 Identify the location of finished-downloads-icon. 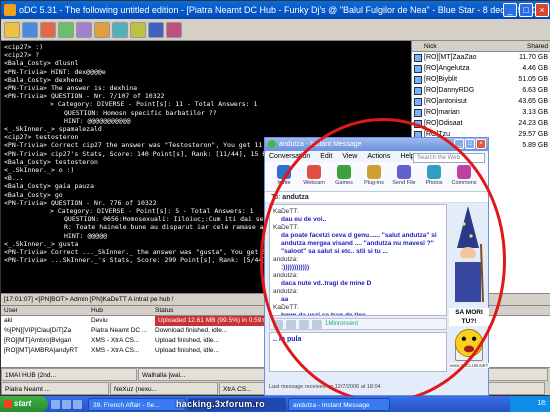
(138, 30).